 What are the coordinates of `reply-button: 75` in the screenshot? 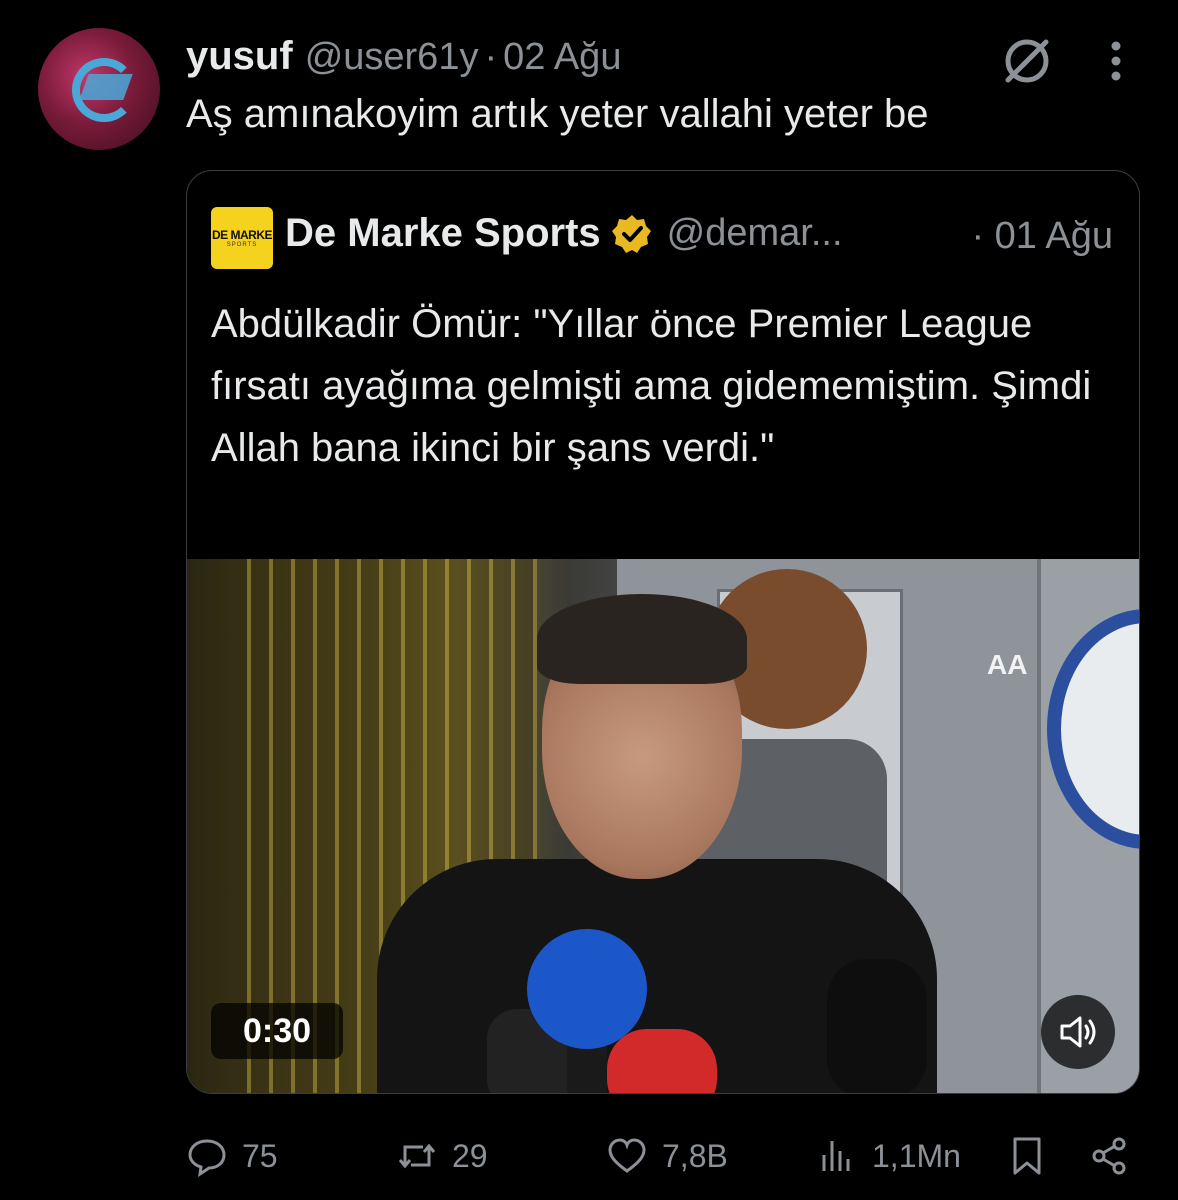 It's located at (232, 1156).